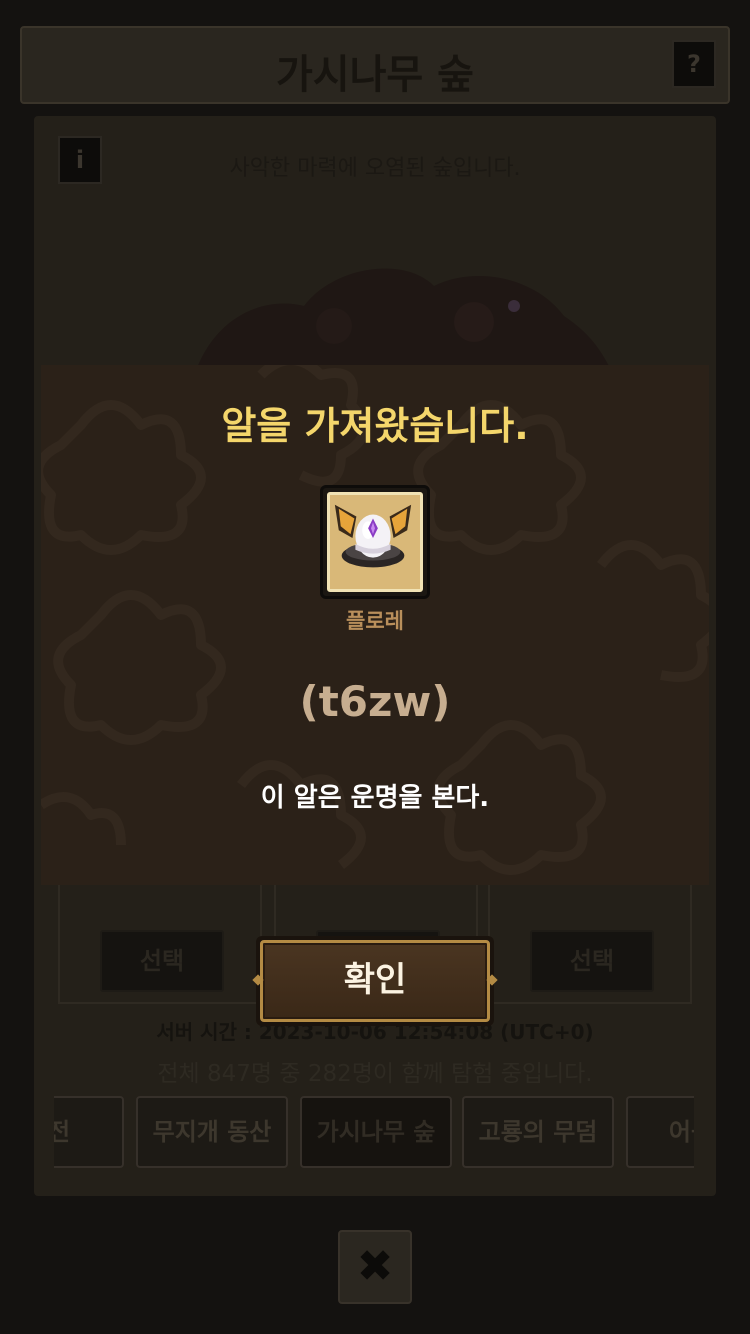  I want to click on egg-card-frame, so click(375, 542).